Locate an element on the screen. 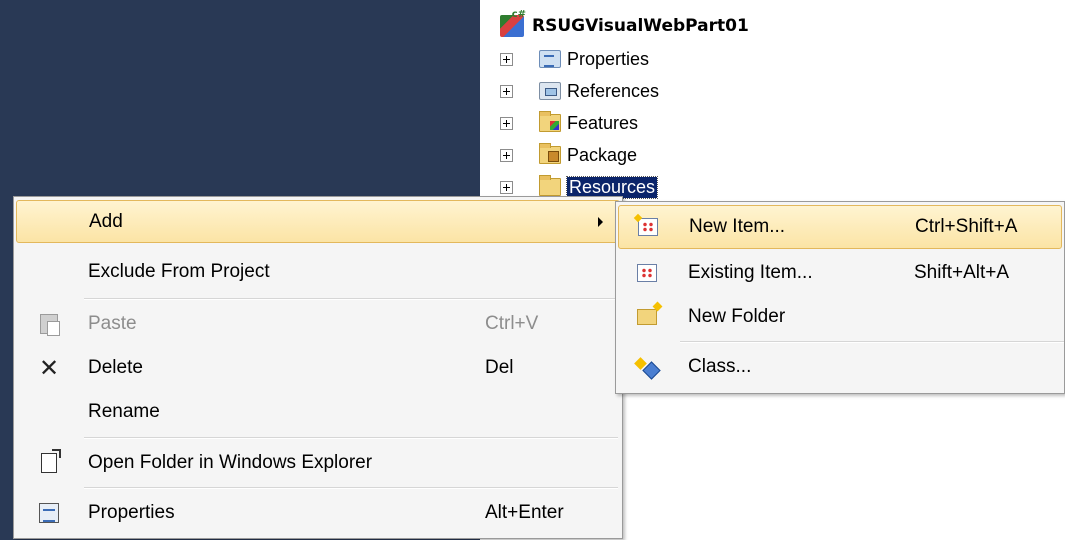  menu-item-add: Add is located at coordinates (318, 221).